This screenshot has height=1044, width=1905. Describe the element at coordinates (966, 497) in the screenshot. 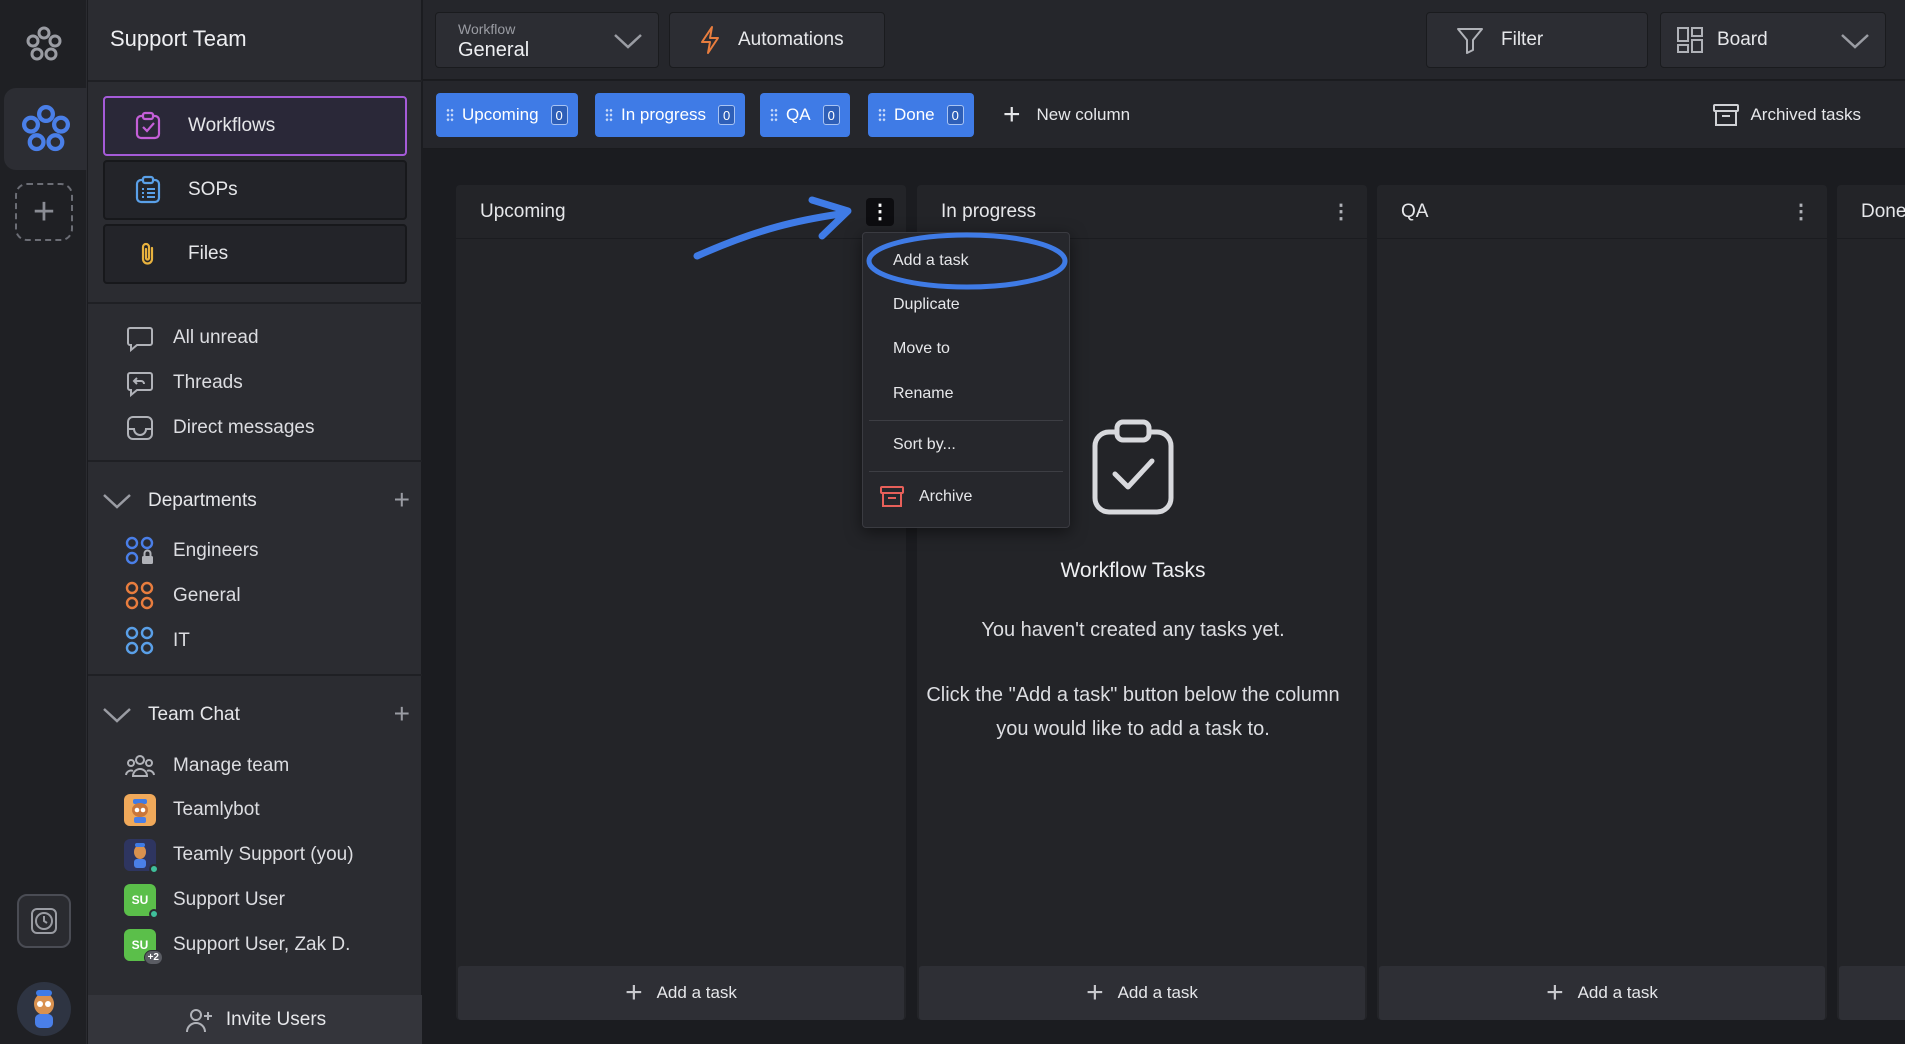

I see `menu-item-archive: Archive` at that location.